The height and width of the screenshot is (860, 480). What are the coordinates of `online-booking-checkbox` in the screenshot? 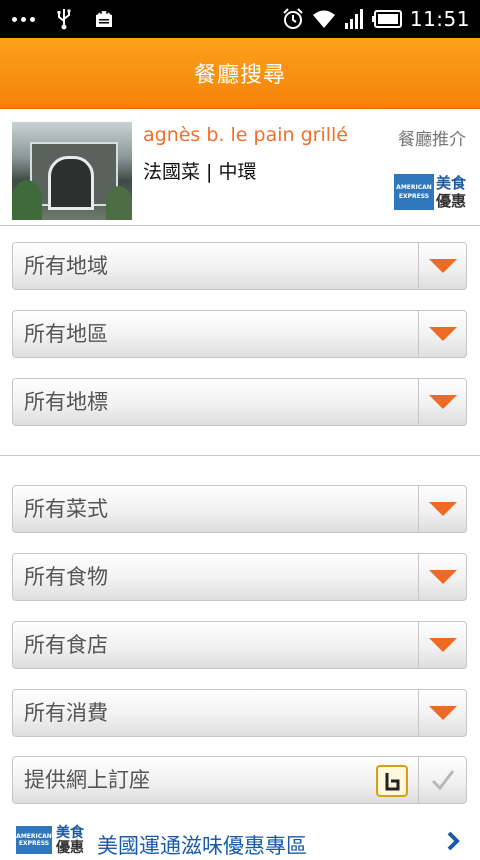 It's located at (442, 780).